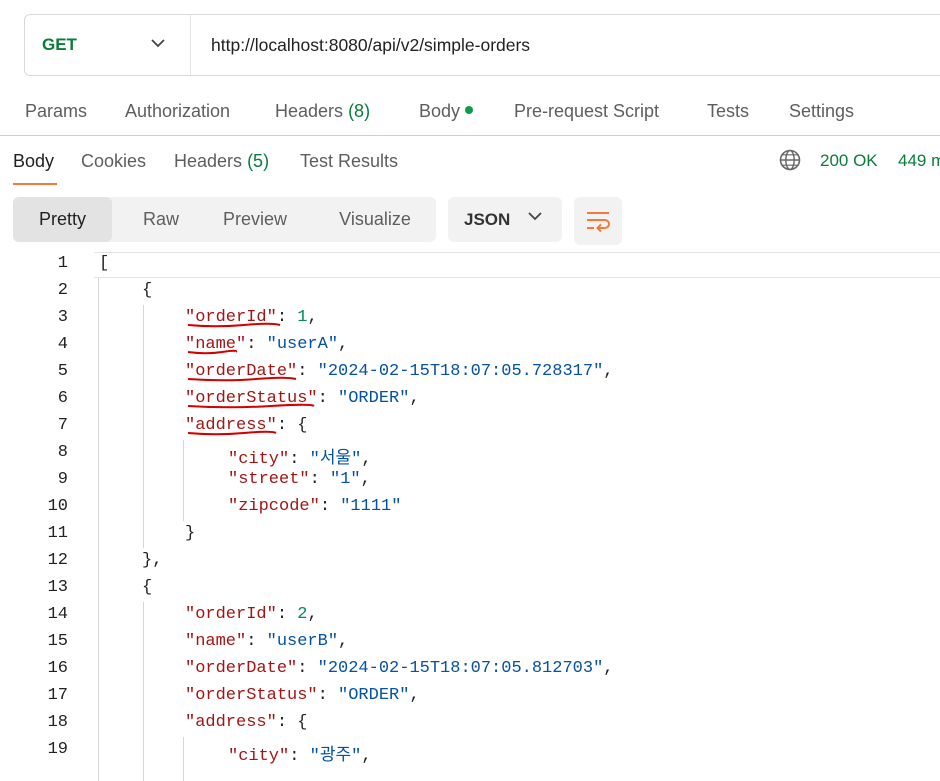 This screenshot has height=781, width=940. What do you see at coordinates (267, 641) in the screenshot?
I see `code-text: "name": "userB",` at bounding box center [267, 641].